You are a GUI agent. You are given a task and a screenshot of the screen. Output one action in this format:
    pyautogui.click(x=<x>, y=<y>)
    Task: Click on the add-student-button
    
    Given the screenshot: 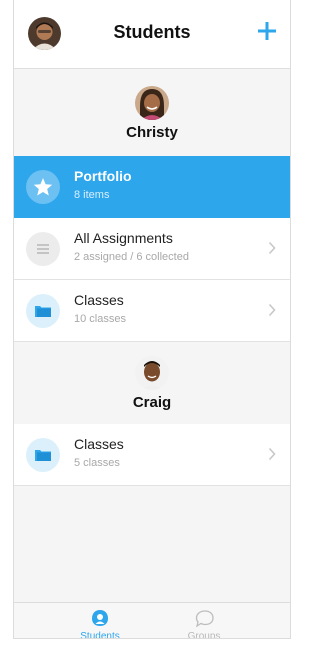 What is the action you would take?
    pyautogui.click(x=267, y=31)
    